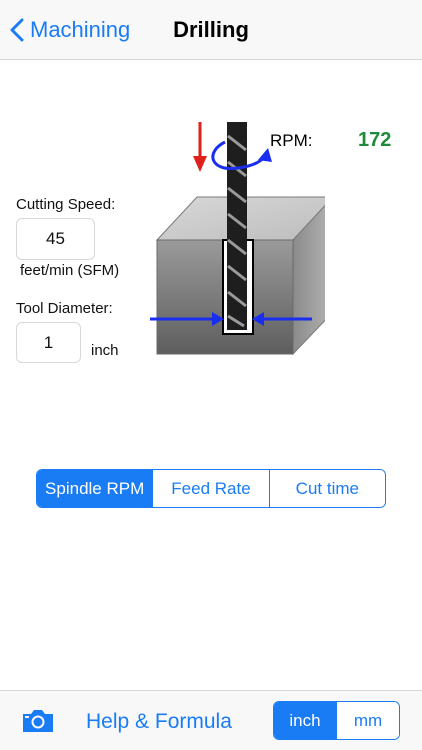 This screenshot has height=750, width=422. I want to click on cutting-speed-input: 45, so click(55, 239).